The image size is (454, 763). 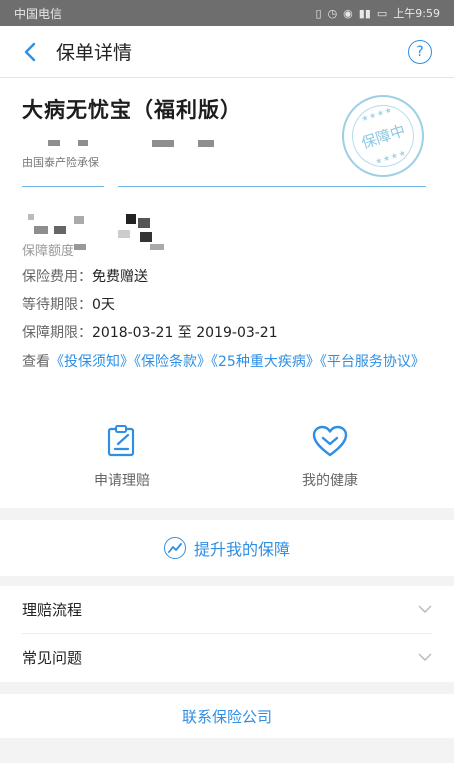 I want to click on help-button: ?, so click(x=420, y=52).